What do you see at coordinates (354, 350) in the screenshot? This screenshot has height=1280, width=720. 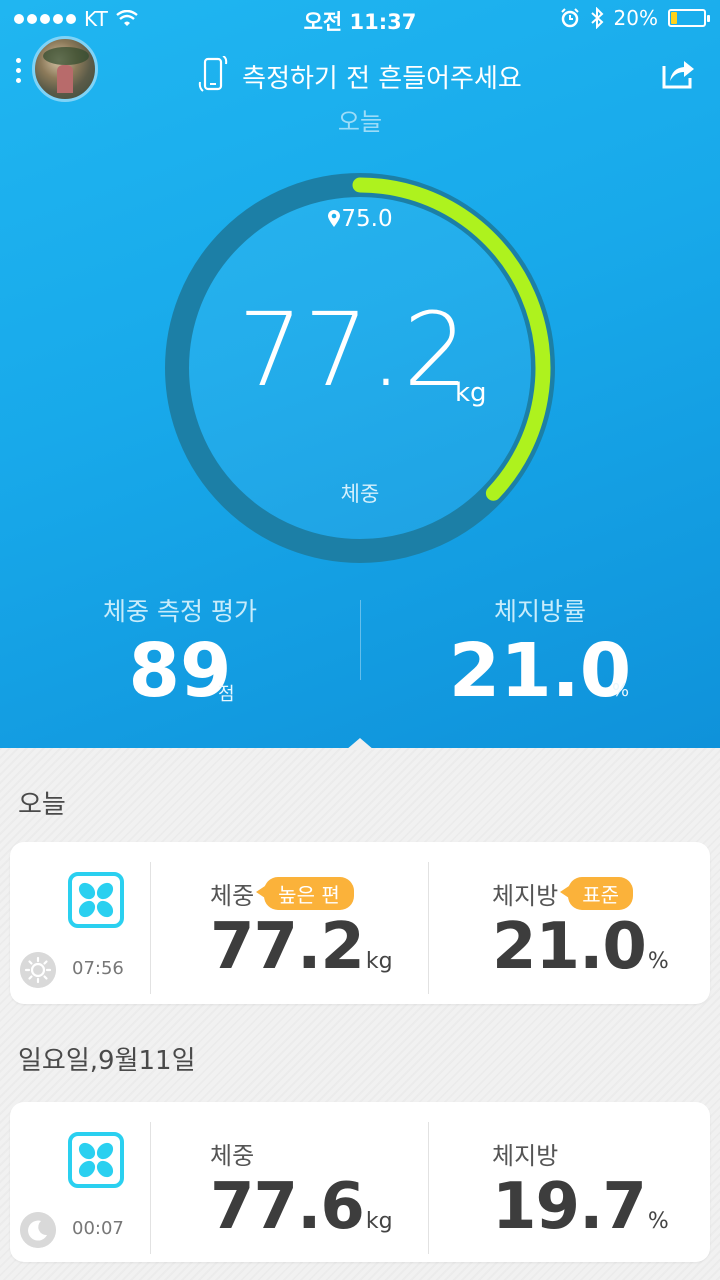 I see `current-weight: 77.2` at bounding box center [354, 350].